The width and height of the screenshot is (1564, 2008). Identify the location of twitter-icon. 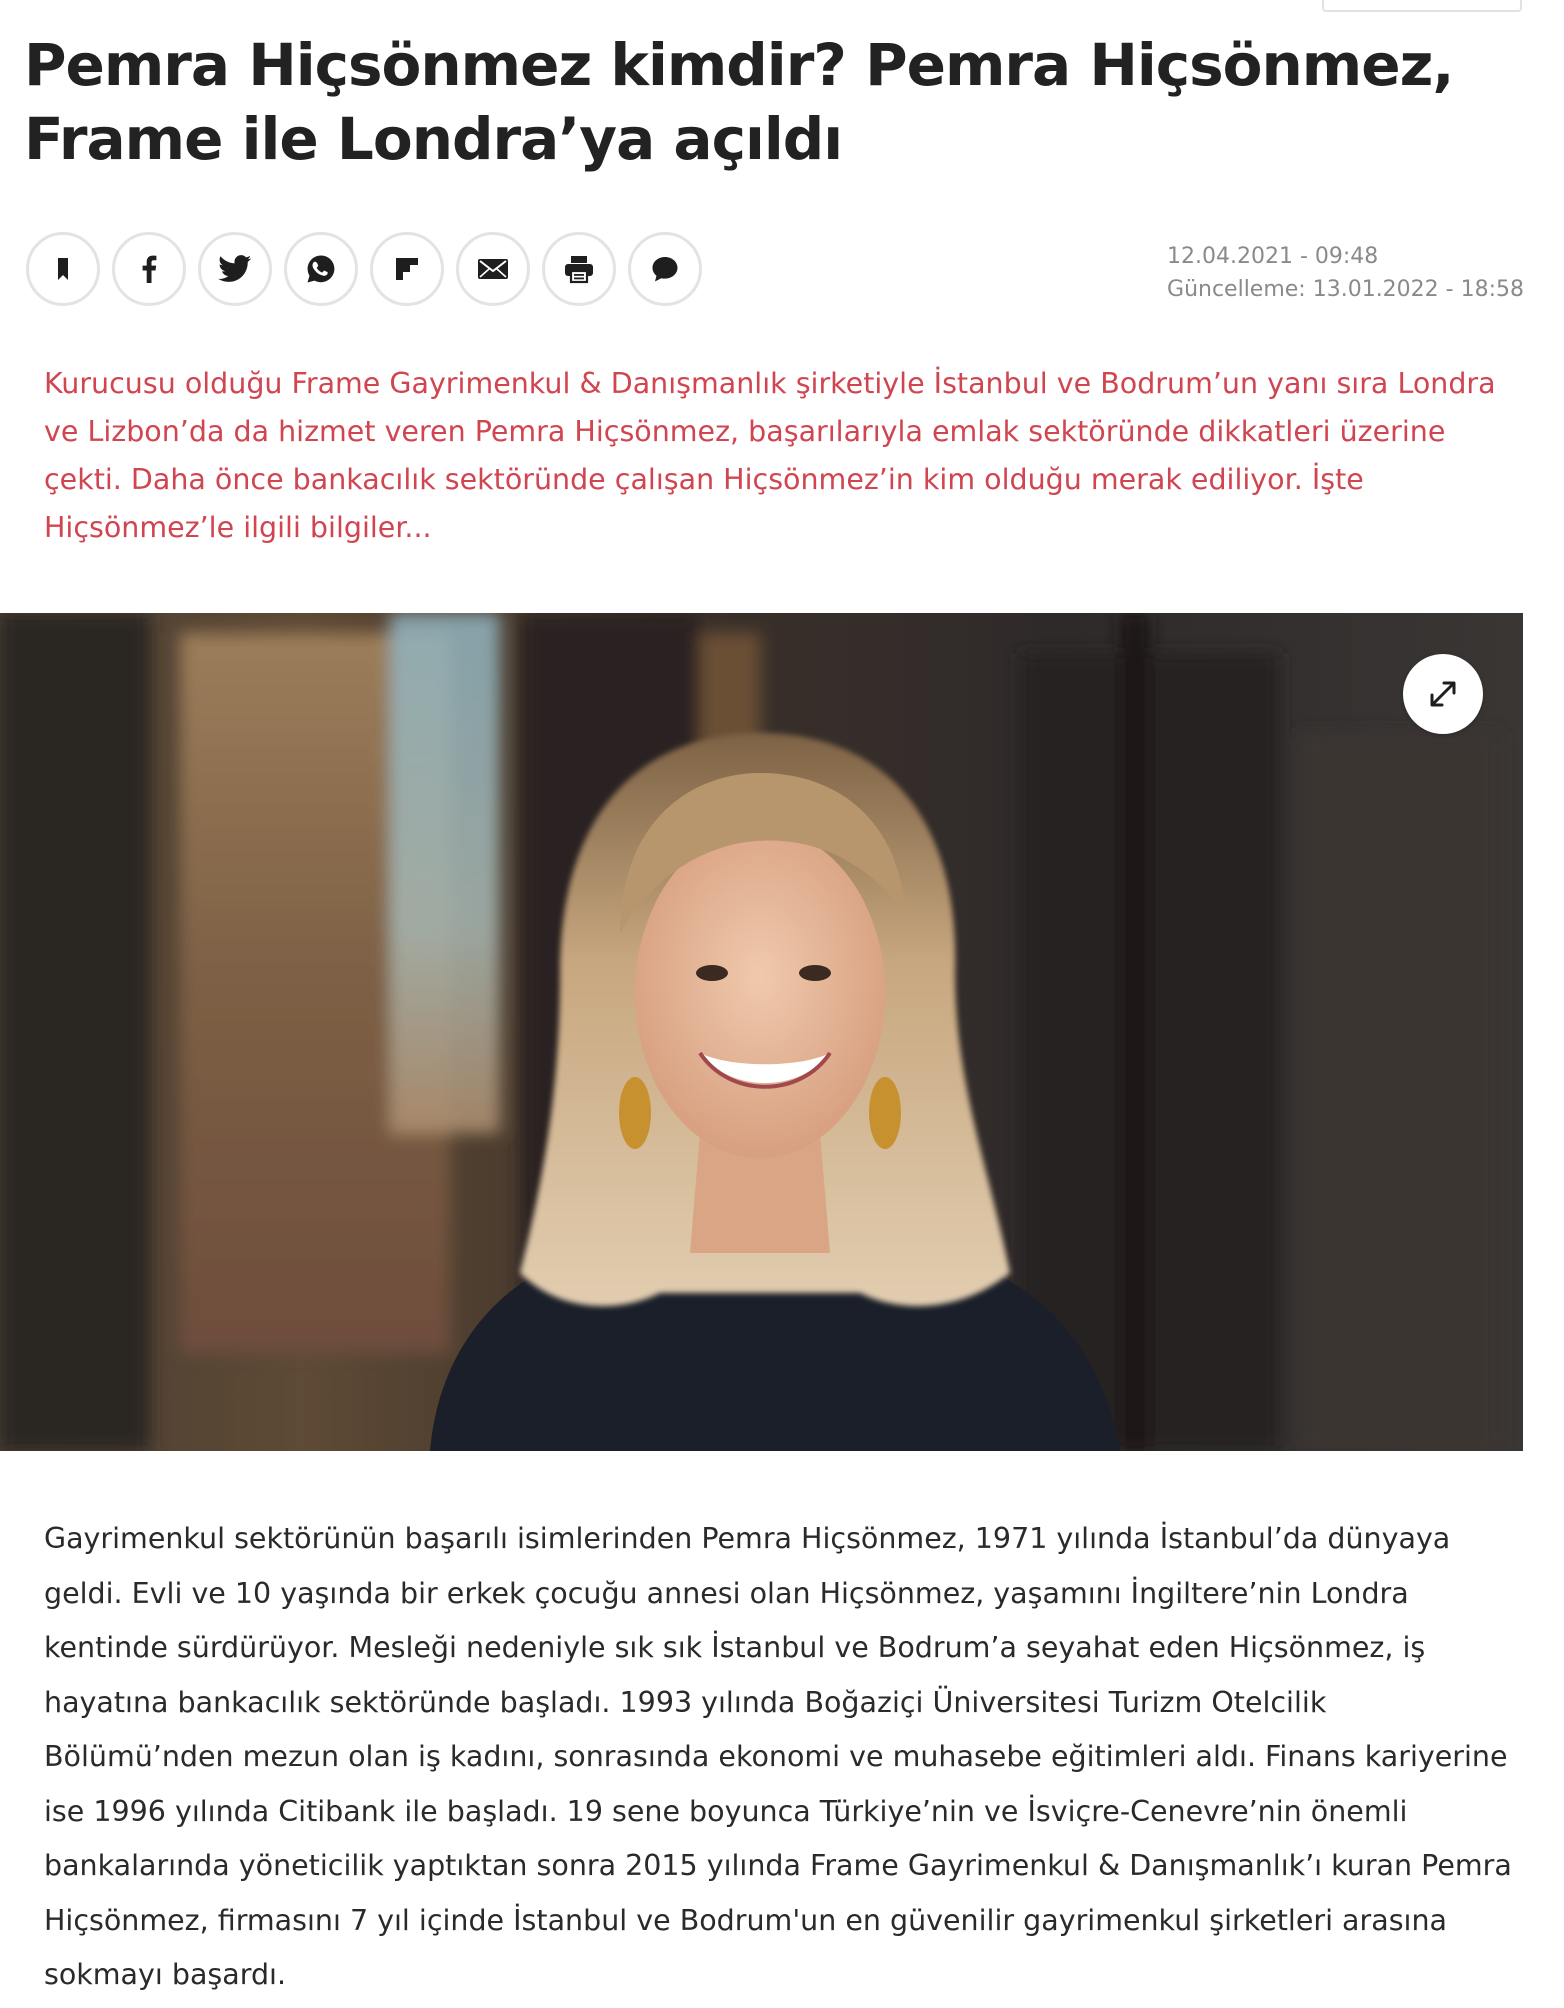
(235, 268).